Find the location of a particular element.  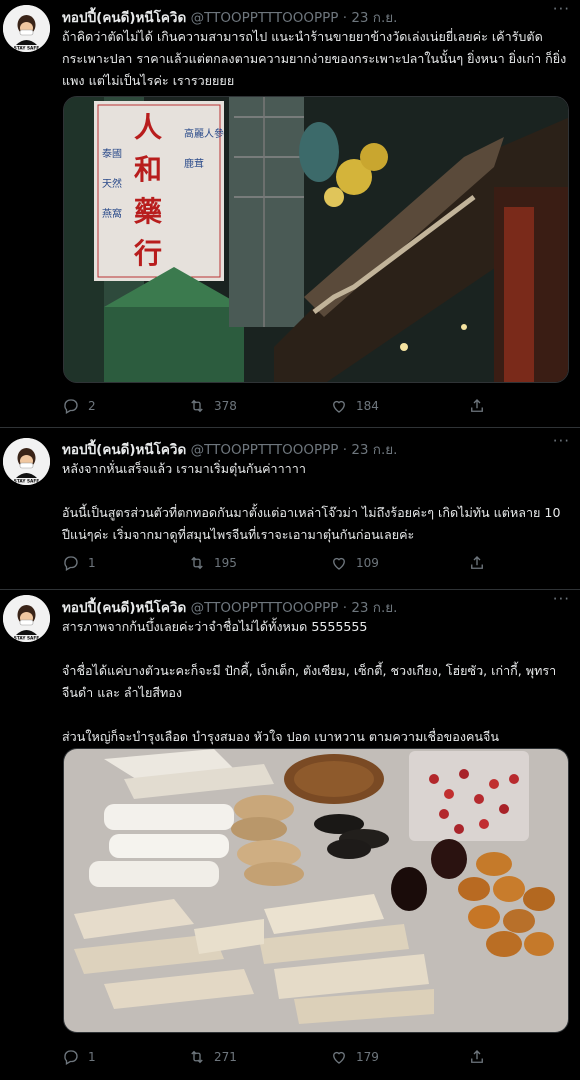

svg-text: 藥 is located at coordinates (147, 211).